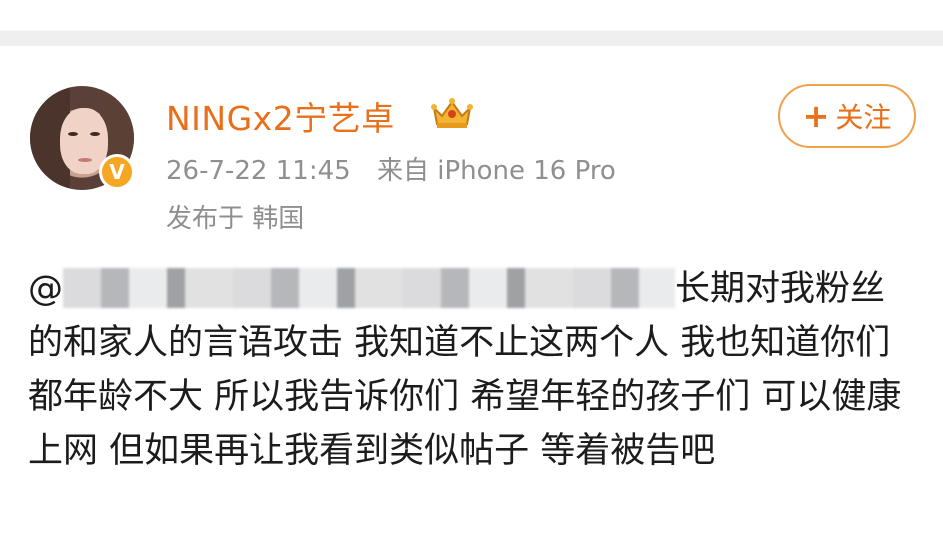 The height and width of the screenshot is (547, 943). I want to click on post-timestamp: 26-7-22 11:45, so click(258, 171).